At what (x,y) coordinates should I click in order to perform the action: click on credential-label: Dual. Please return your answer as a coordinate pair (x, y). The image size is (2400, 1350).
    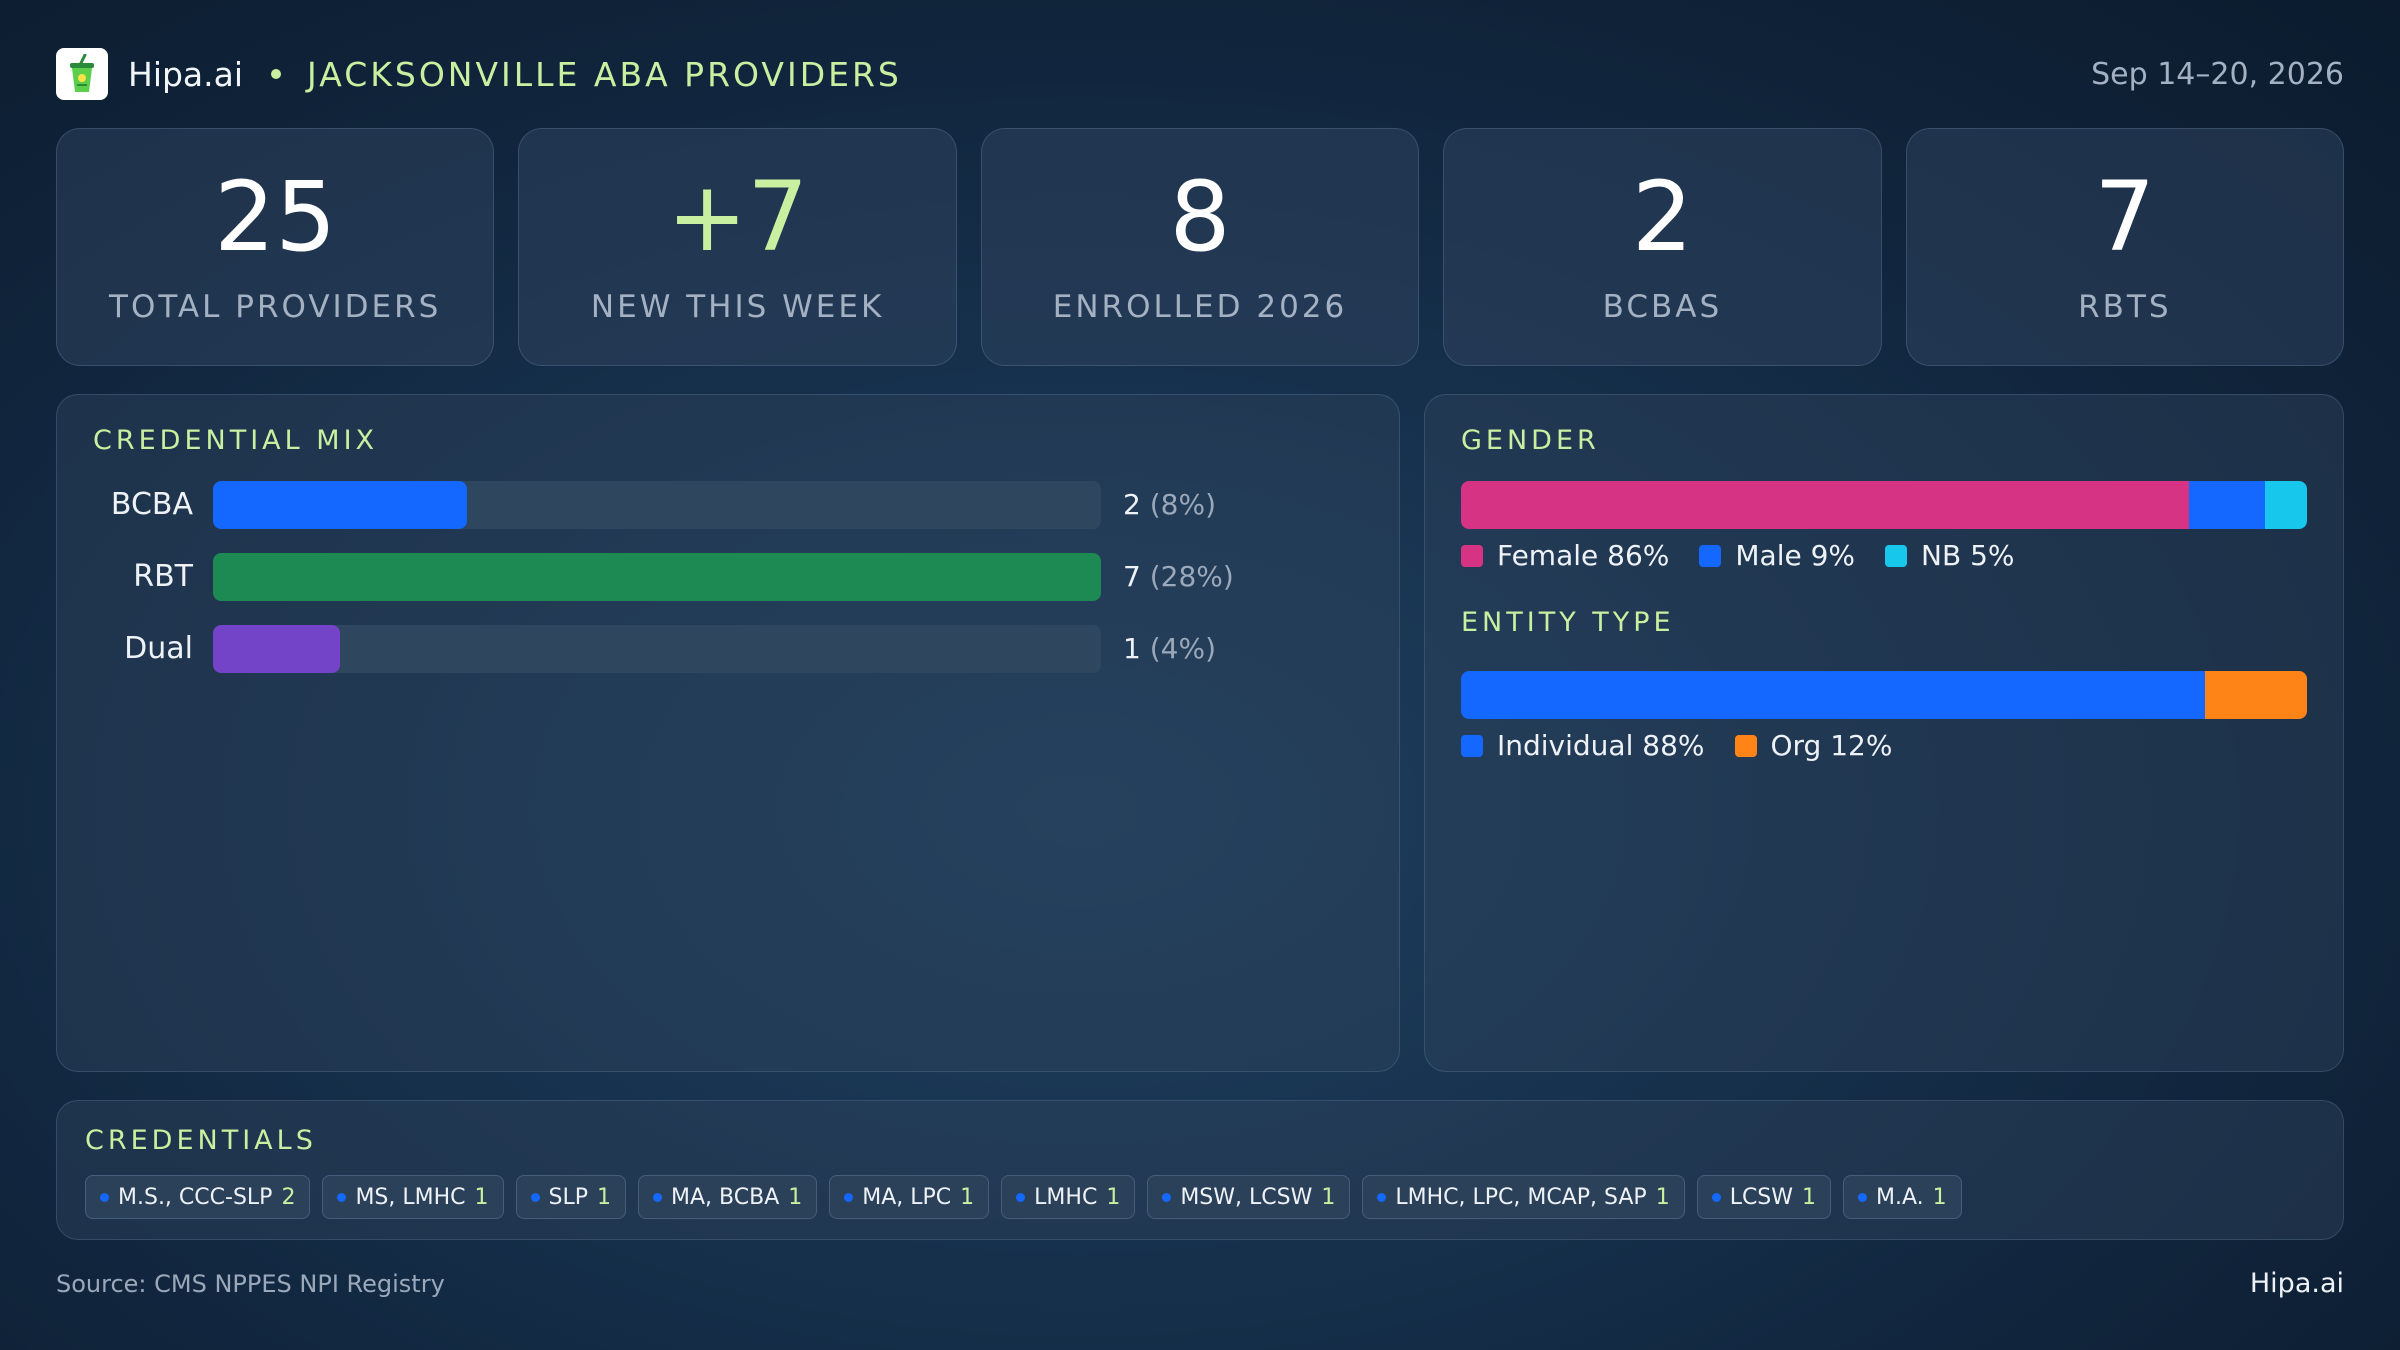
    Looking at the image, I should click on (158, 648).